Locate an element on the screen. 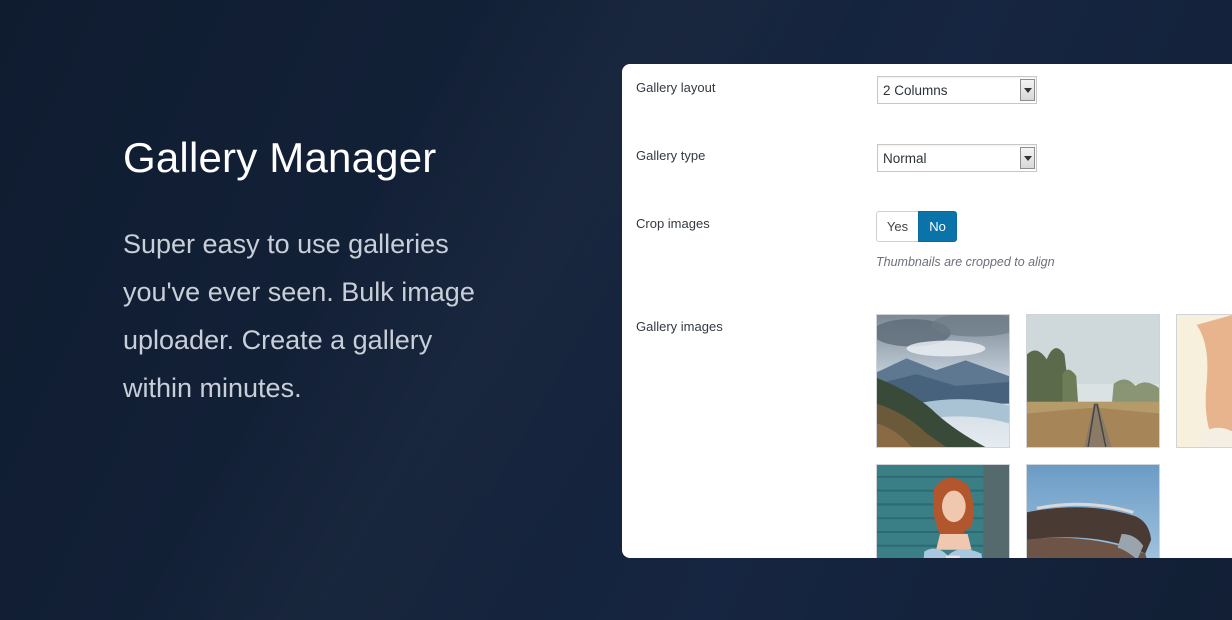 The image size is (1232, 620). crop-no-button: No is located at coordinates (937, 226).